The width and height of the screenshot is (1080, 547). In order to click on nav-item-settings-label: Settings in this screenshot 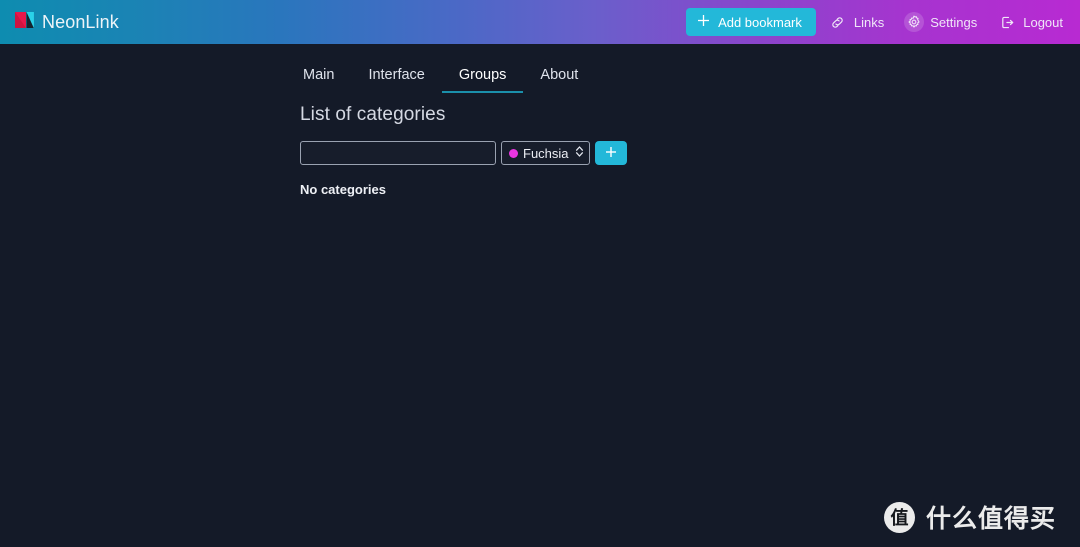, I will do `click(954, 22)`.